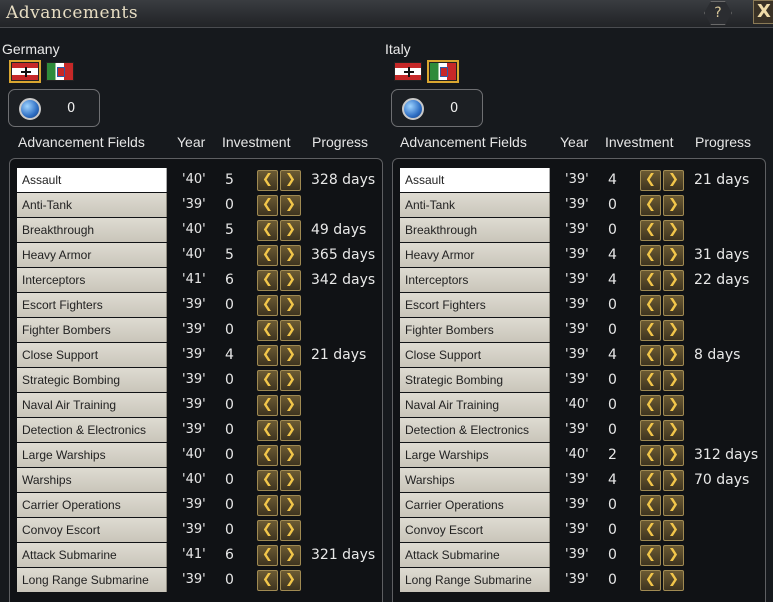 Image resolution: width=773 pixels, height=602 pixels. Describe the element at coordinates (763, 12) in the screenshot. I see `close-button: X` at that location.